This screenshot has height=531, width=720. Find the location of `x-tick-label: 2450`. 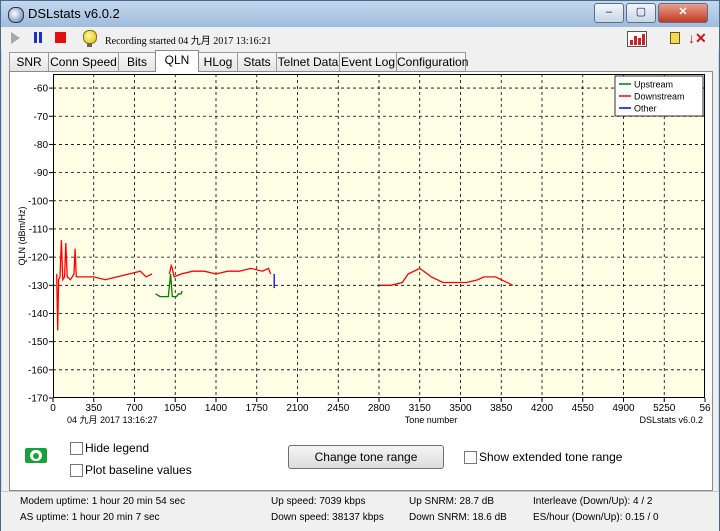

x-tick-label: 2450 is located at coordinates (338, 408).